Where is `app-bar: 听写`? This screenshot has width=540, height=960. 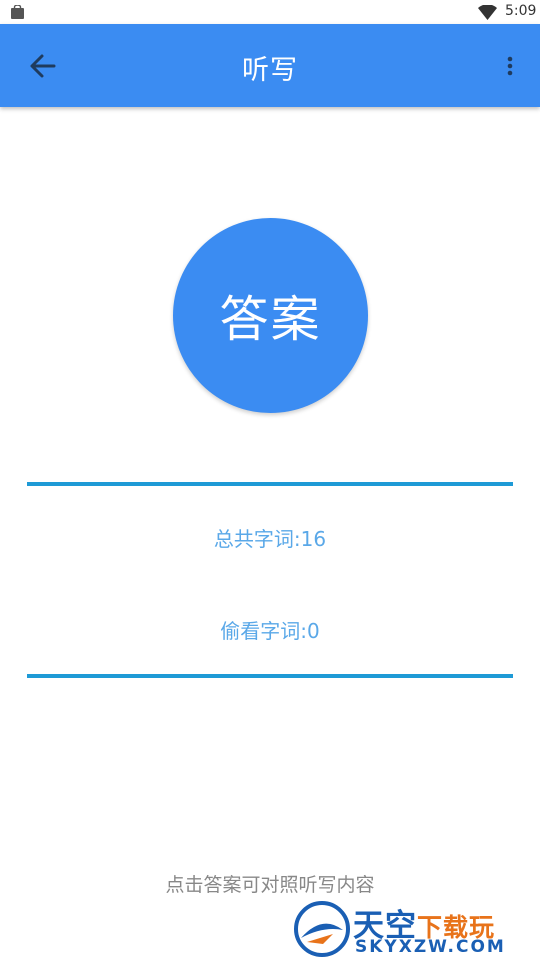
app-bar: 听写 is located at coordinates (270, 65).